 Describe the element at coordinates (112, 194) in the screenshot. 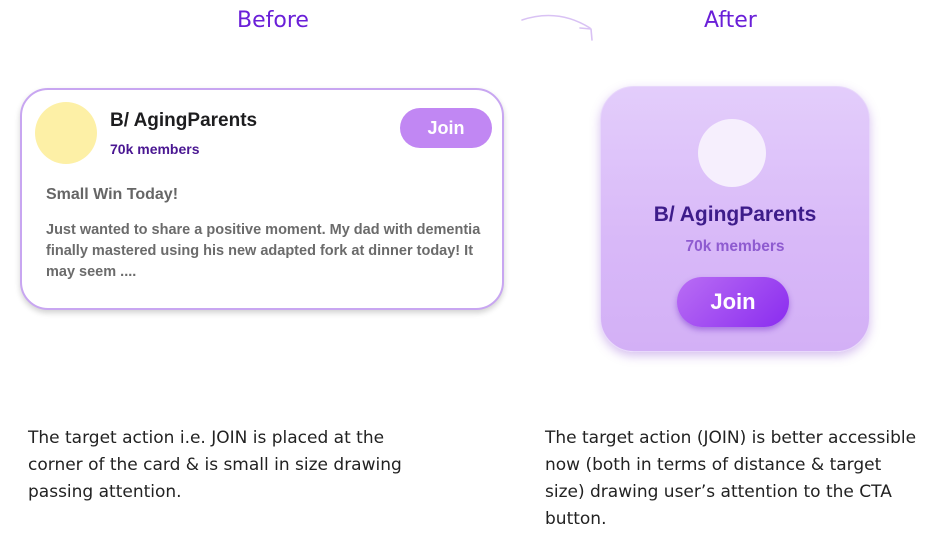

I see `post-title: Small Win Today!` at that location.